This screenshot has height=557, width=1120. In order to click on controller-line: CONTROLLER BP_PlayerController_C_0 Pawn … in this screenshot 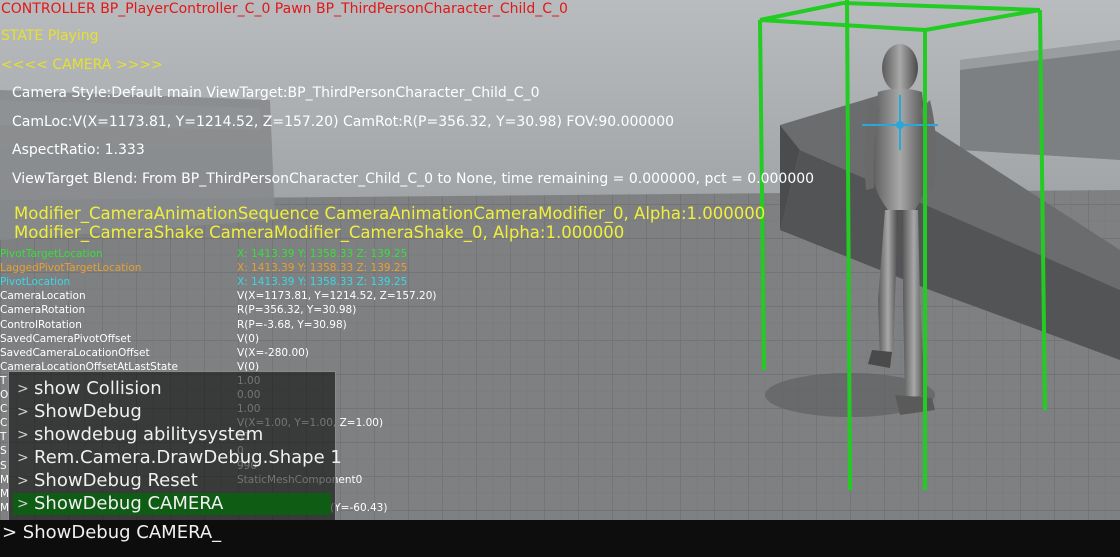, I will do `click(284, 9)`.